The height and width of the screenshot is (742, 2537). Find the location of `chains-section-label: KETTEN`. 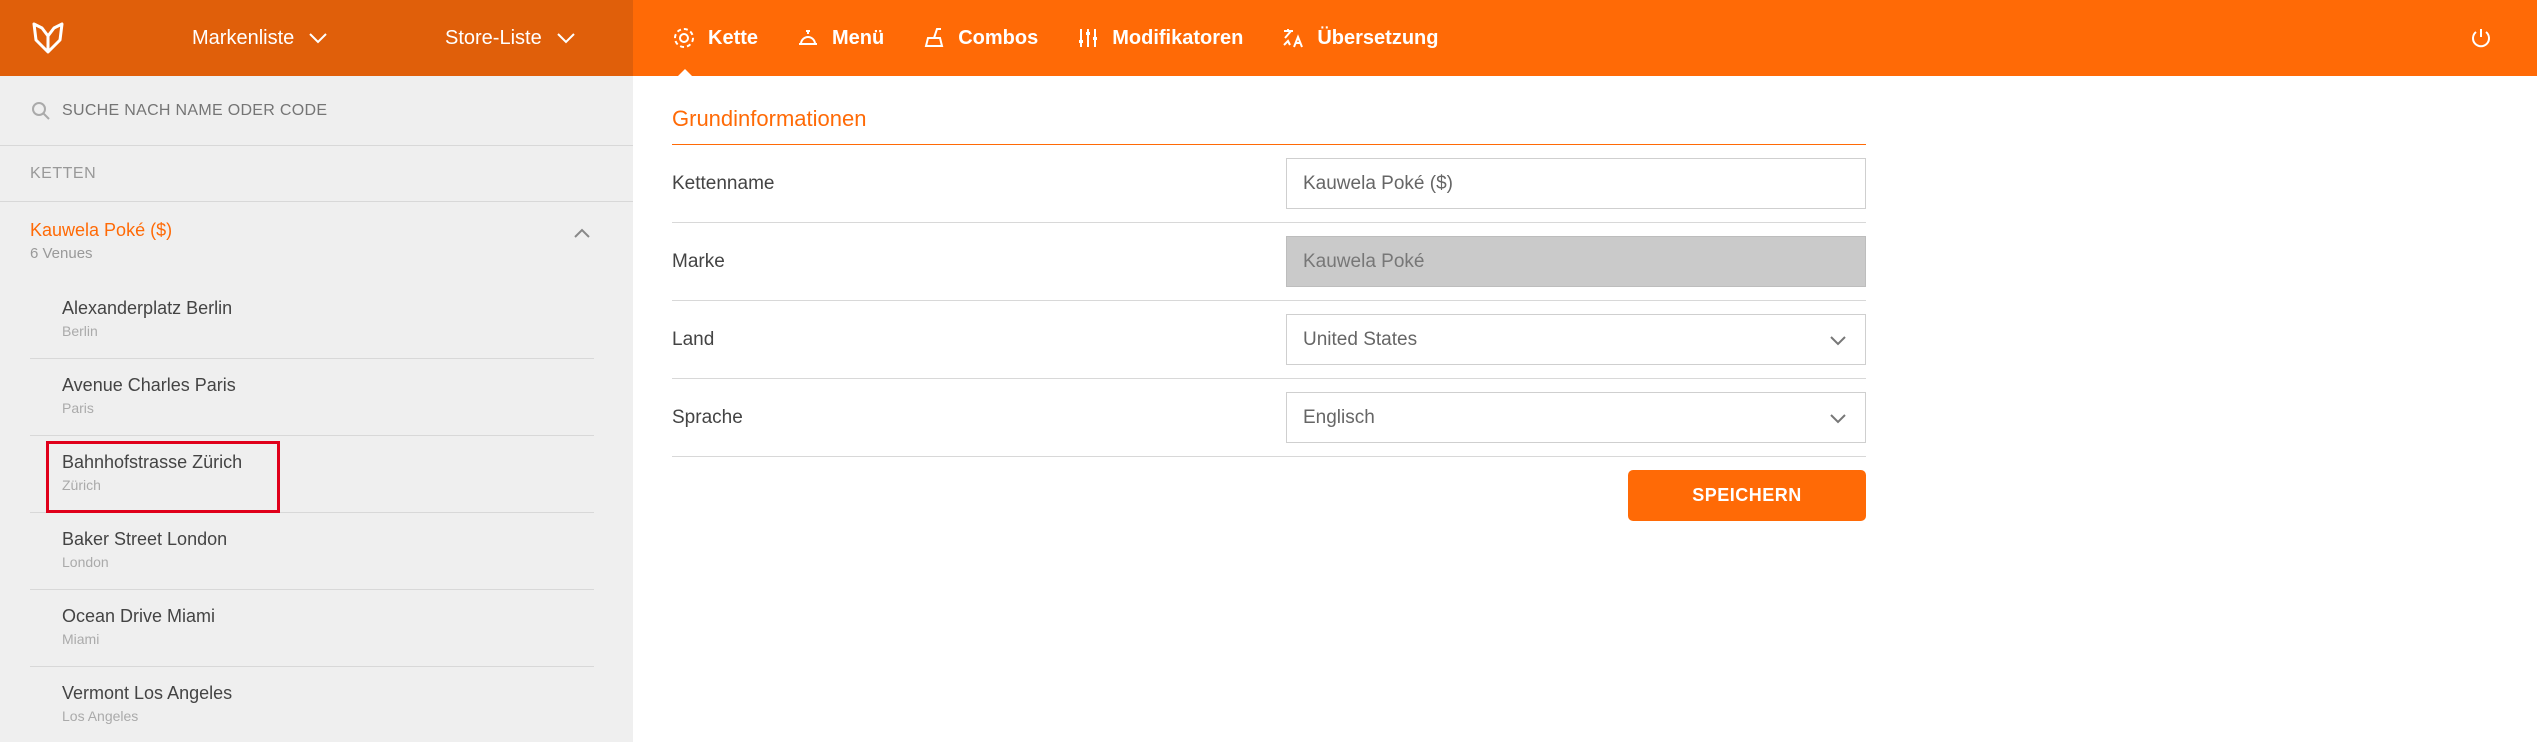

chains-section-label: KETTEN is located at coordinates (316, 174).